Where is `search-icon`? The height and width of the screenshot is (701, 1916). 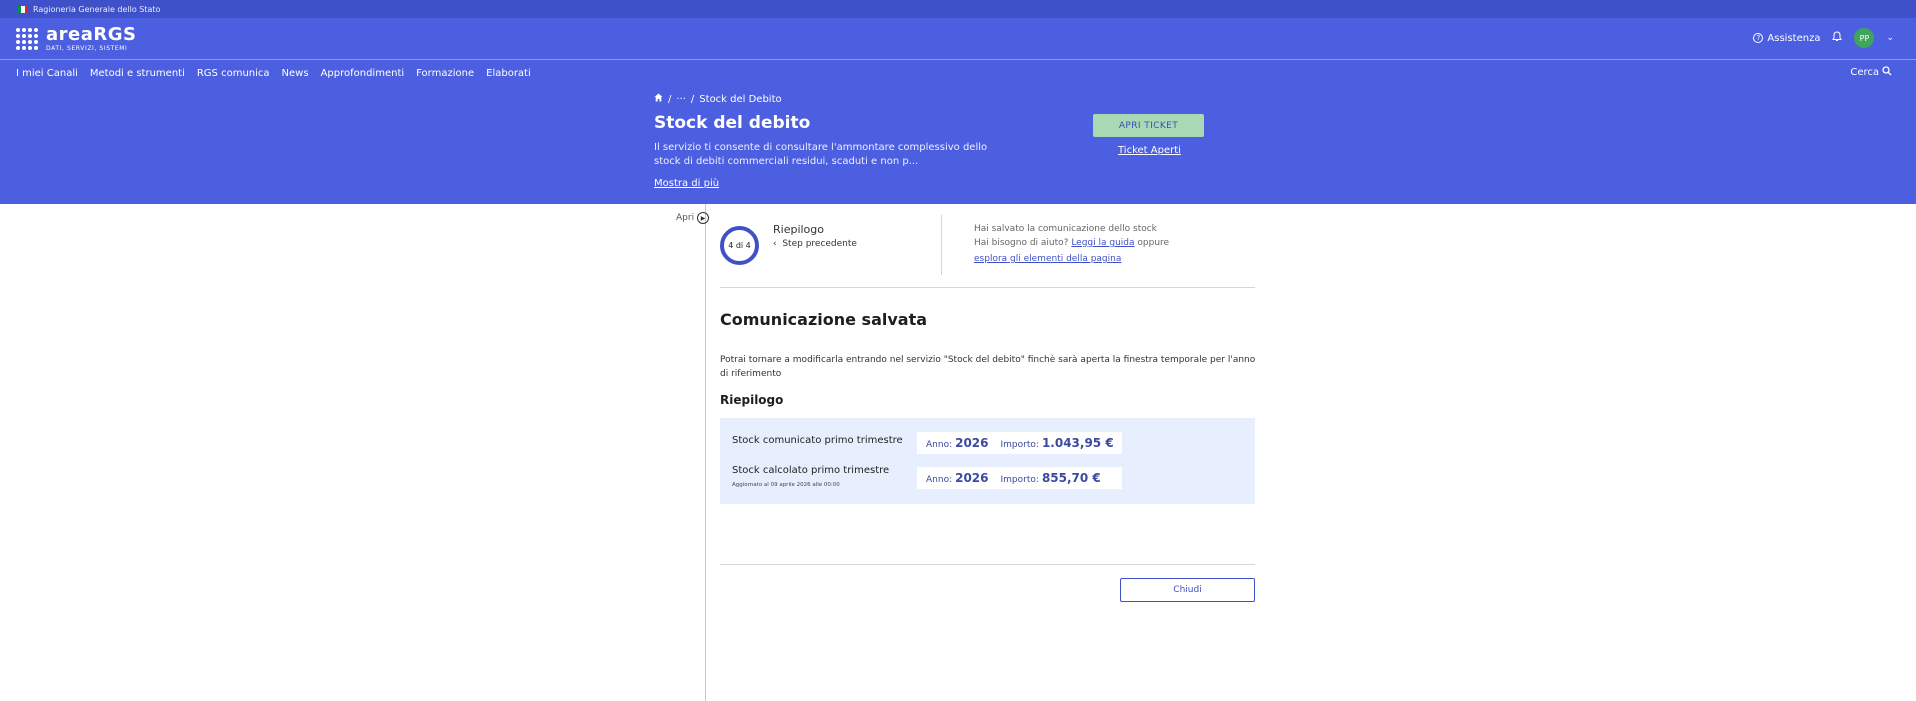 search-icon is located at coordinates (1887, 72).